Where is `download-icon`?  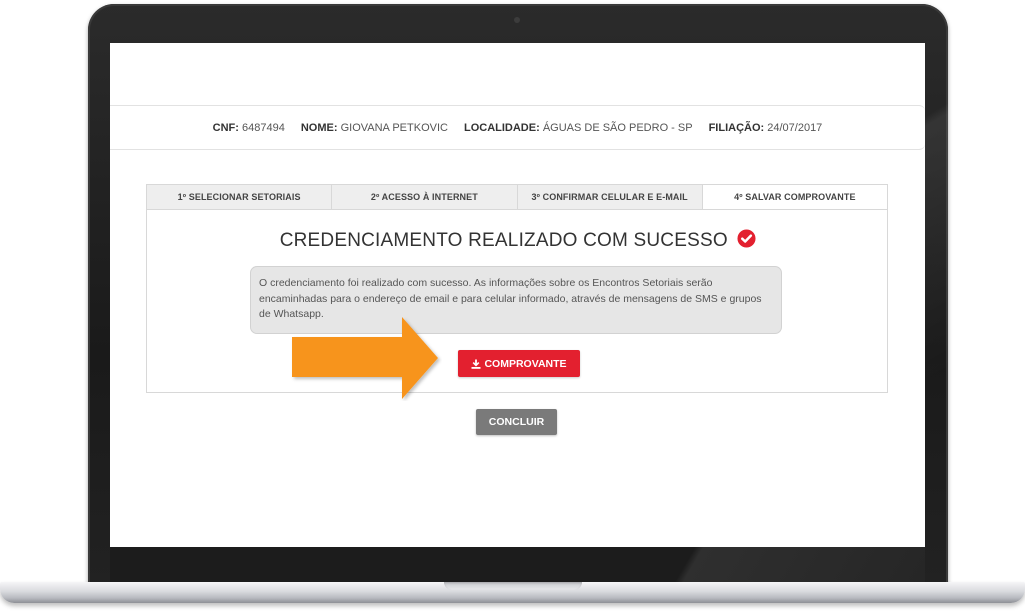 download-icon is located at coordinates (476, 364).